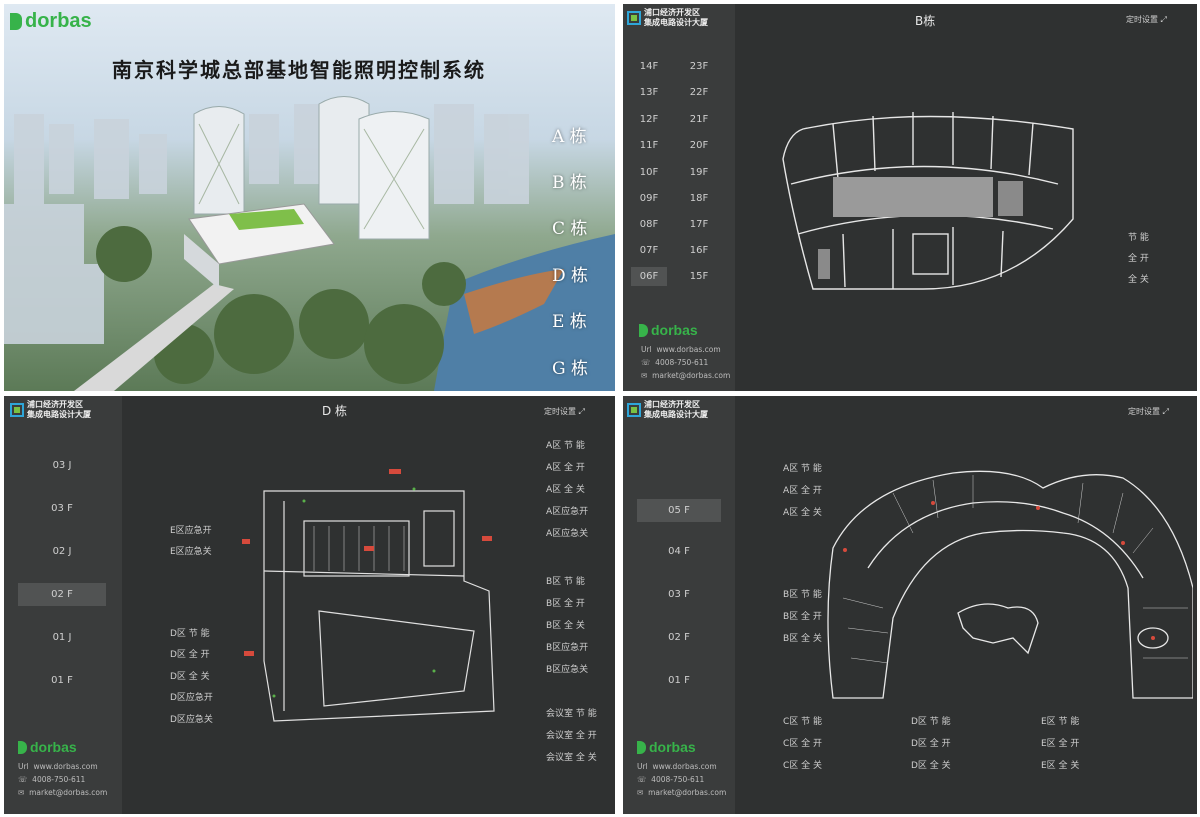 The width and height of the screenshot is (1200, 817). What do you see at coordinates (569, 180) in the screenshot?
I see `building-link-b: B 栋` at bounding box center [569, 180].